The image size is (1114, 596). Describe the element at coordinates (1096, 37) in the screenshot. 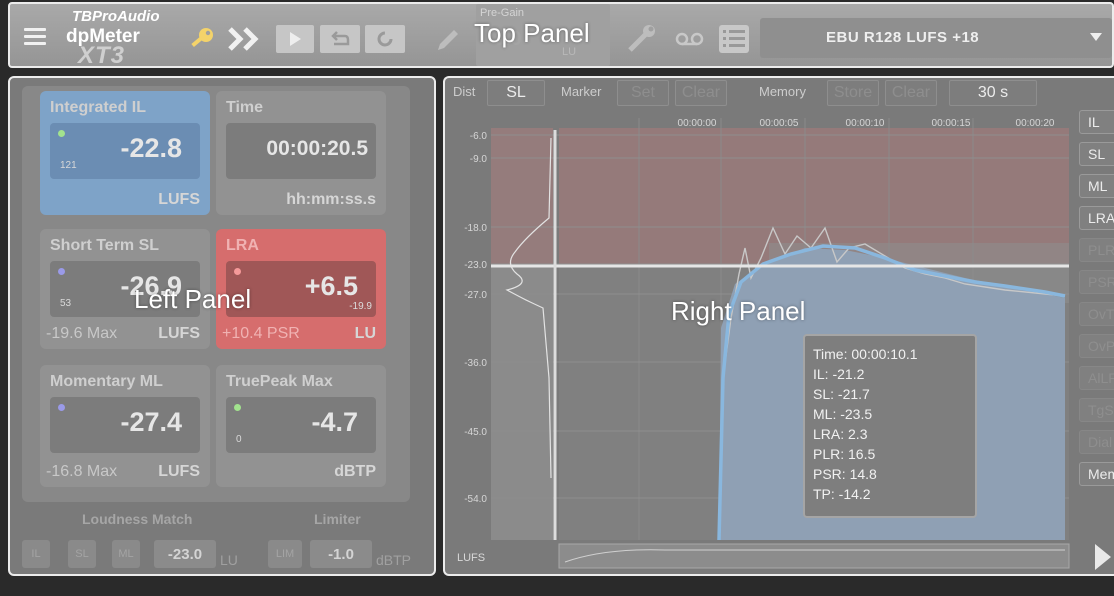

I see `chevron-down-icon` at that location.